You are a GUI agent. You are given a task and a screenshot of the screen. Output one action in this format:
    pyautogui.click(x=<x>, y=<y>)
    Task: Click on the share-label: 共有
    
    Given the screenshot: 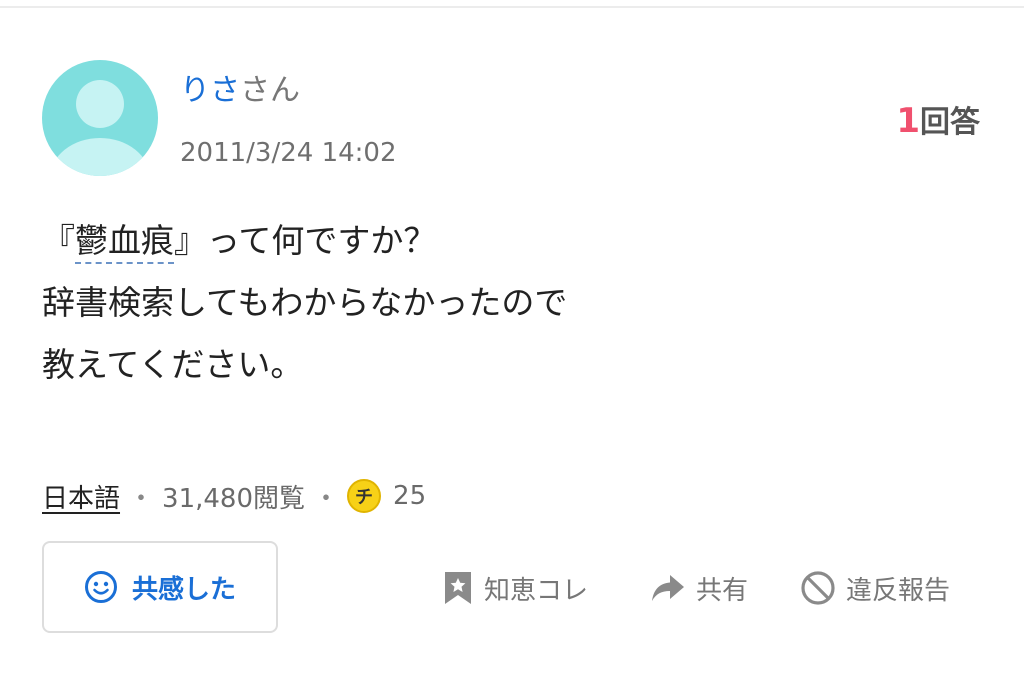 What is the action you would take?
    pyautogui.click(x=722, y=590)
    